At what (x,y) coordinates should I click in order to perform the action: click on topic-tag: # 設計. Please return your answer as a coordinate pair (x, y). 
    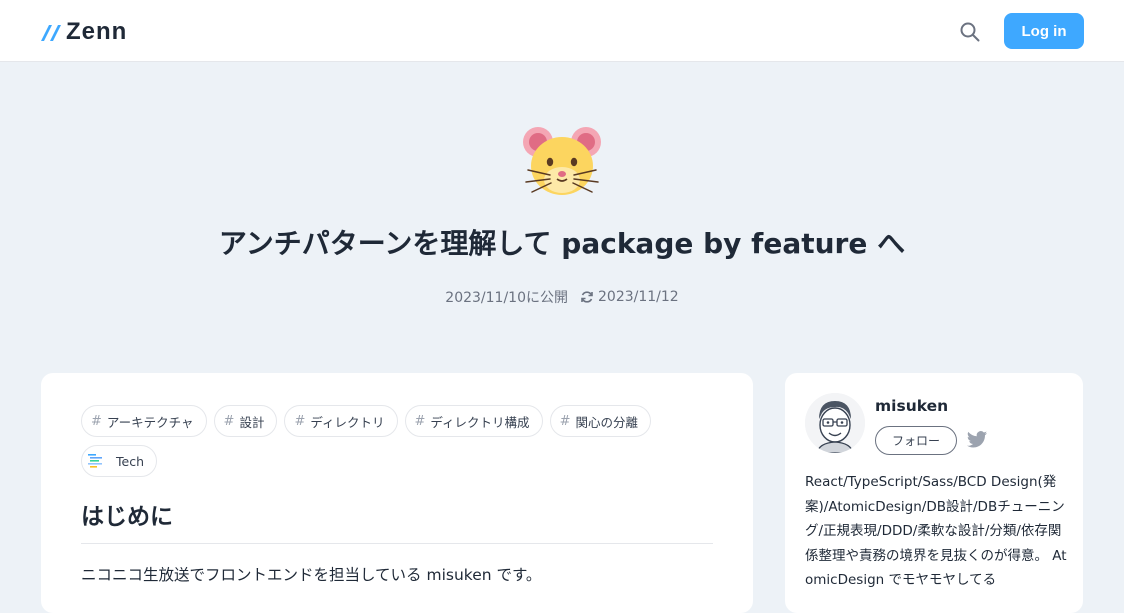
    Looking at the image, I should click on (245, 421).